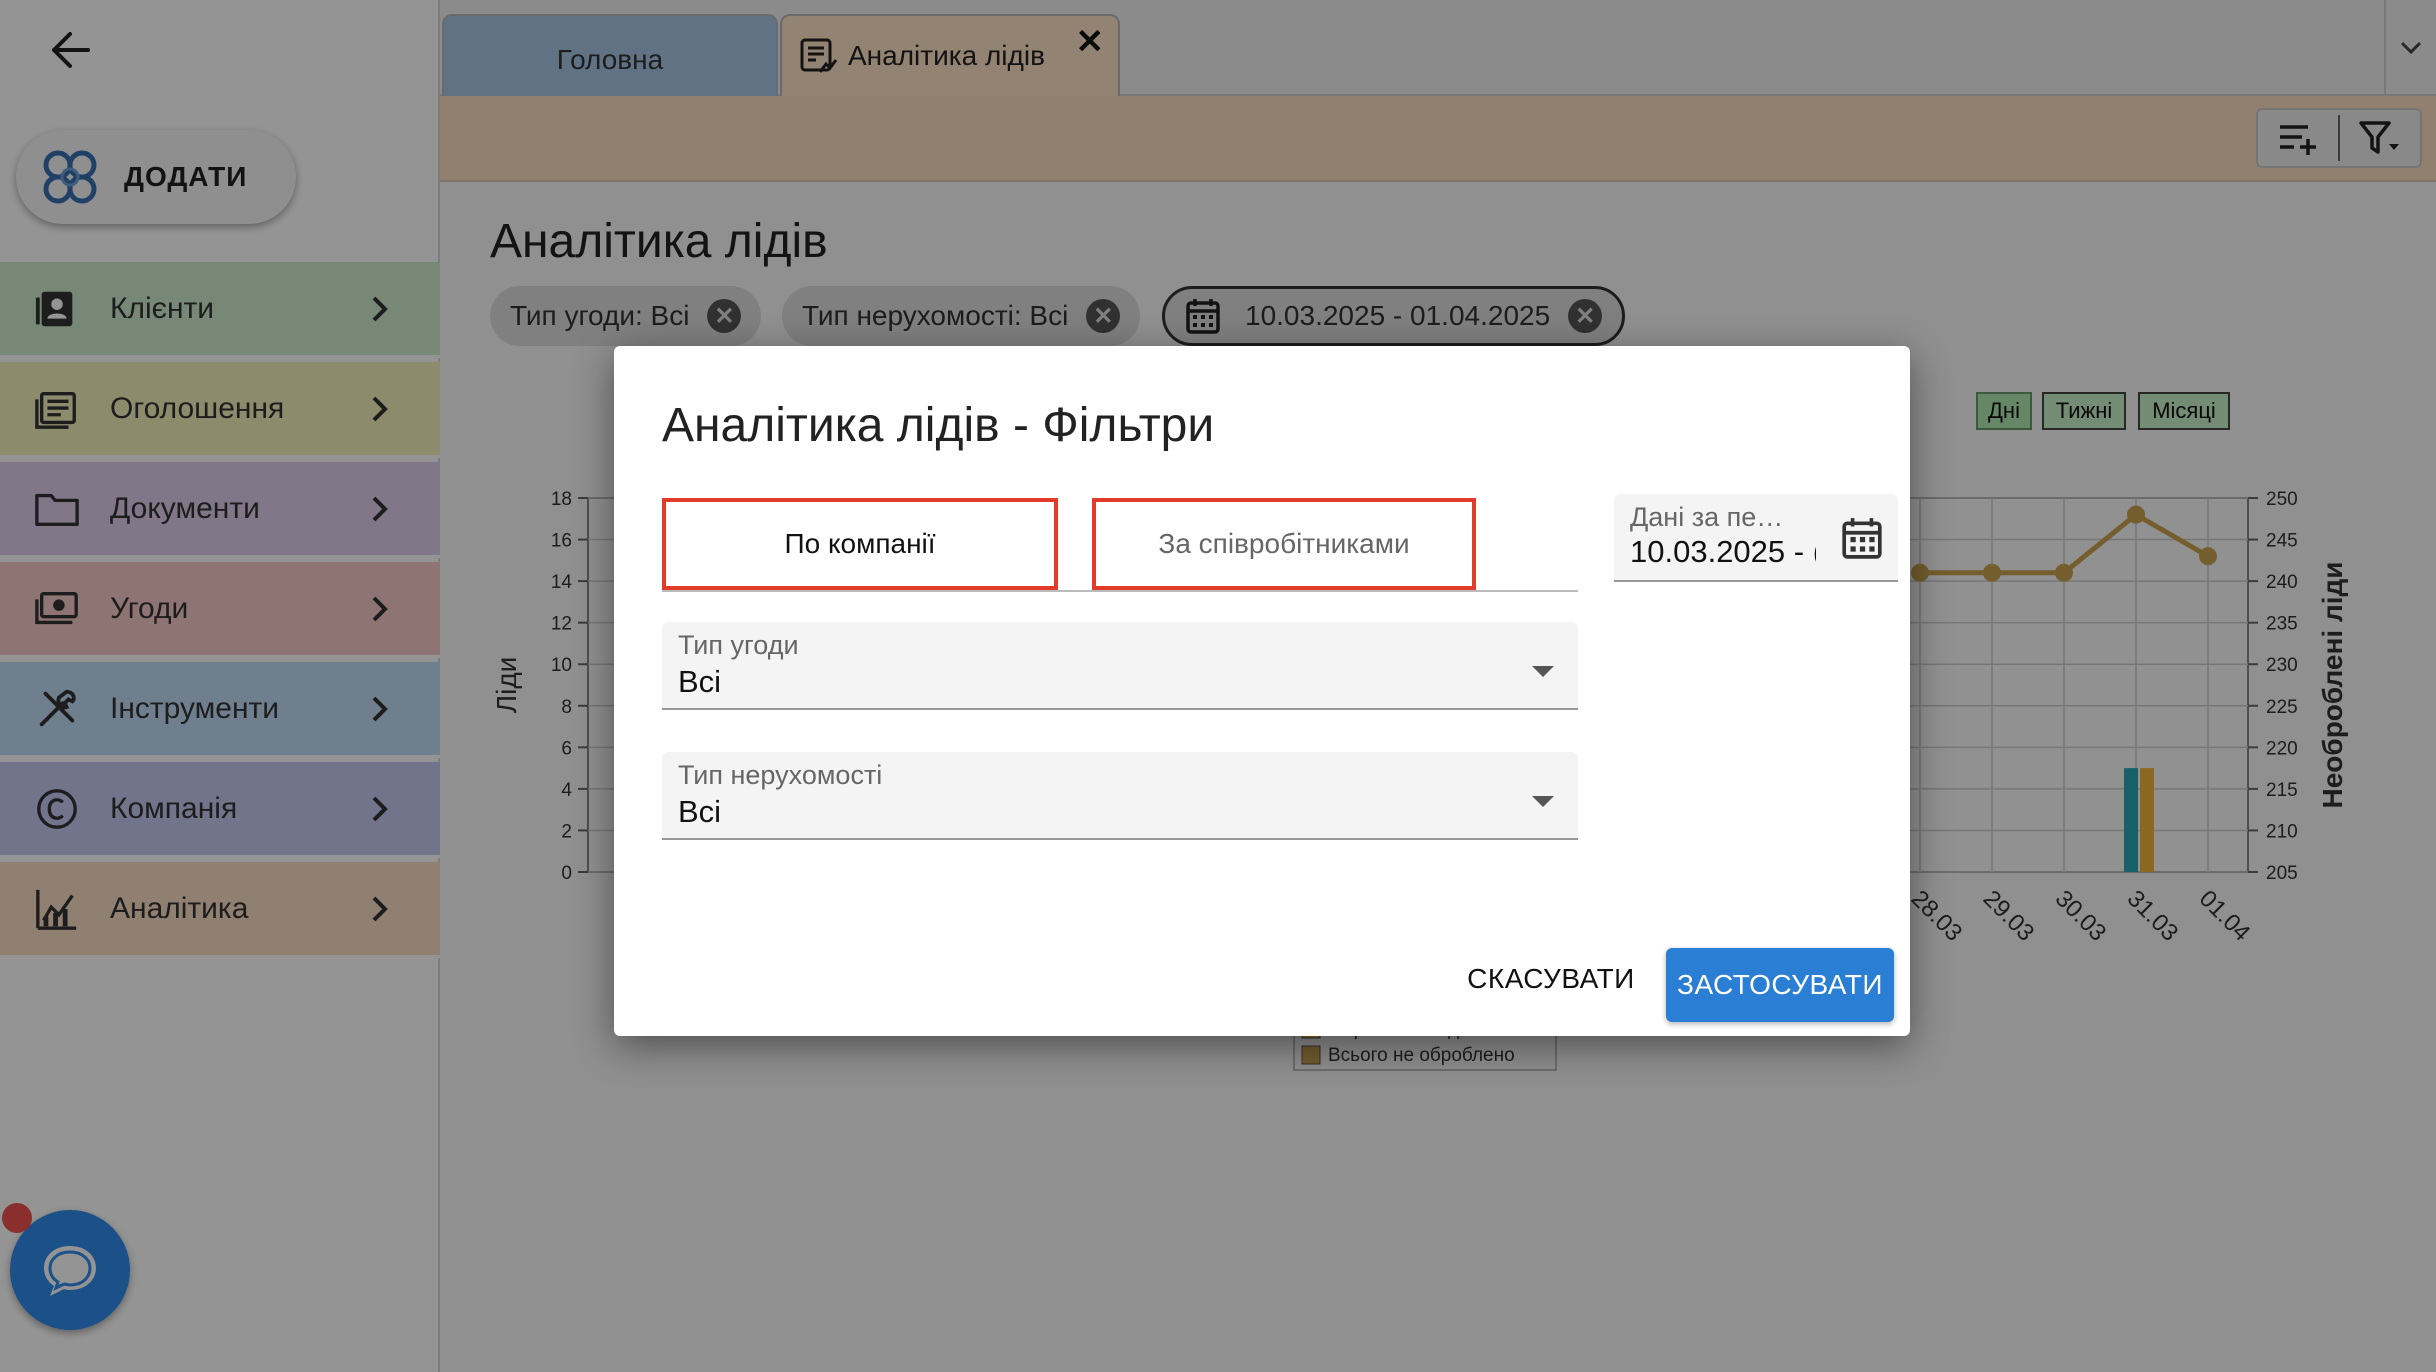  Describe the element at coordinates (1284, 544) in the screenshot. I see `by-employees-tab: За співробітниками` at that location.